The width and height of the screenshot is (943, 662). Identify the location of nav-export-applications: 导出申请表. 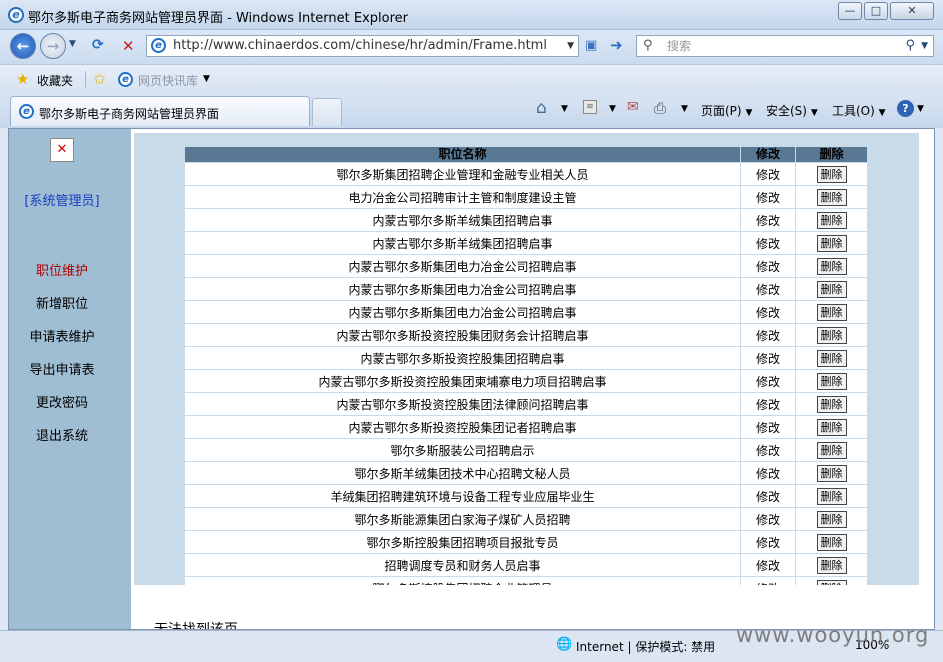
(62, 368).